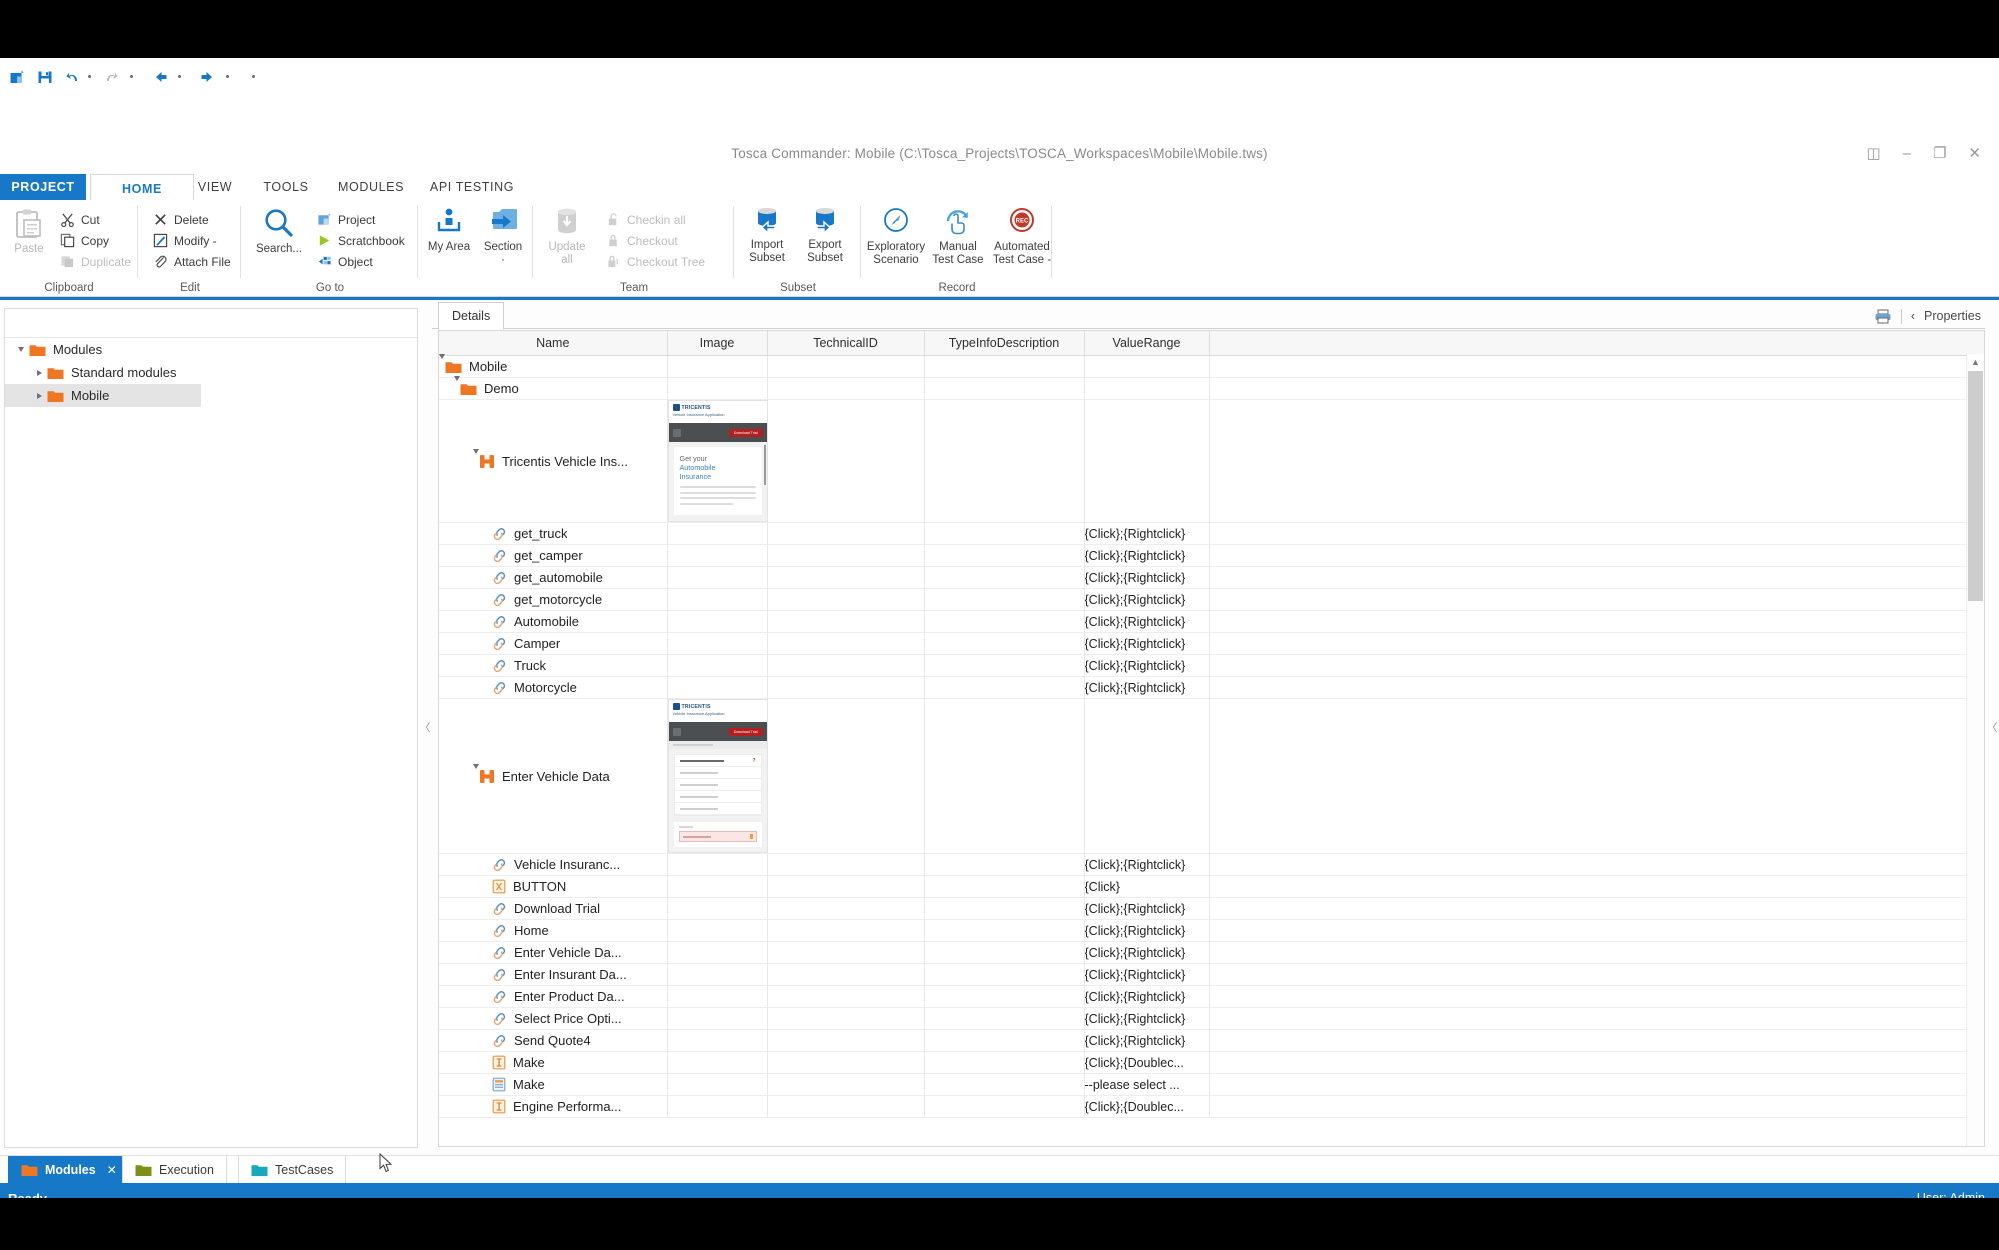  I want to click on cell-name: get_camper, so click(553, 556).